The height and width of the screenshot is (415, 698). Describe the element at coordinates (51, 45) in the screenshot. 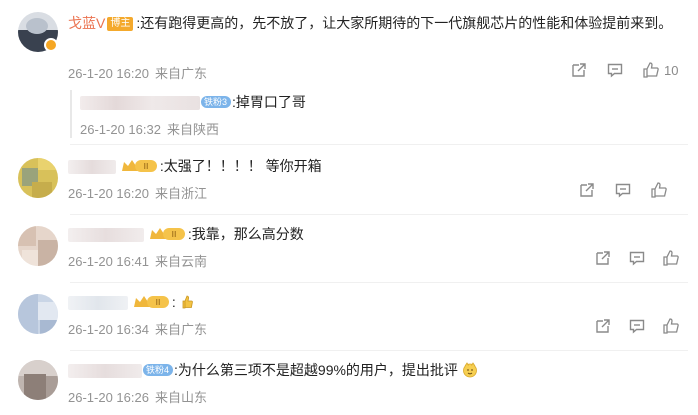

I see `verified-badge-icon` at that location.